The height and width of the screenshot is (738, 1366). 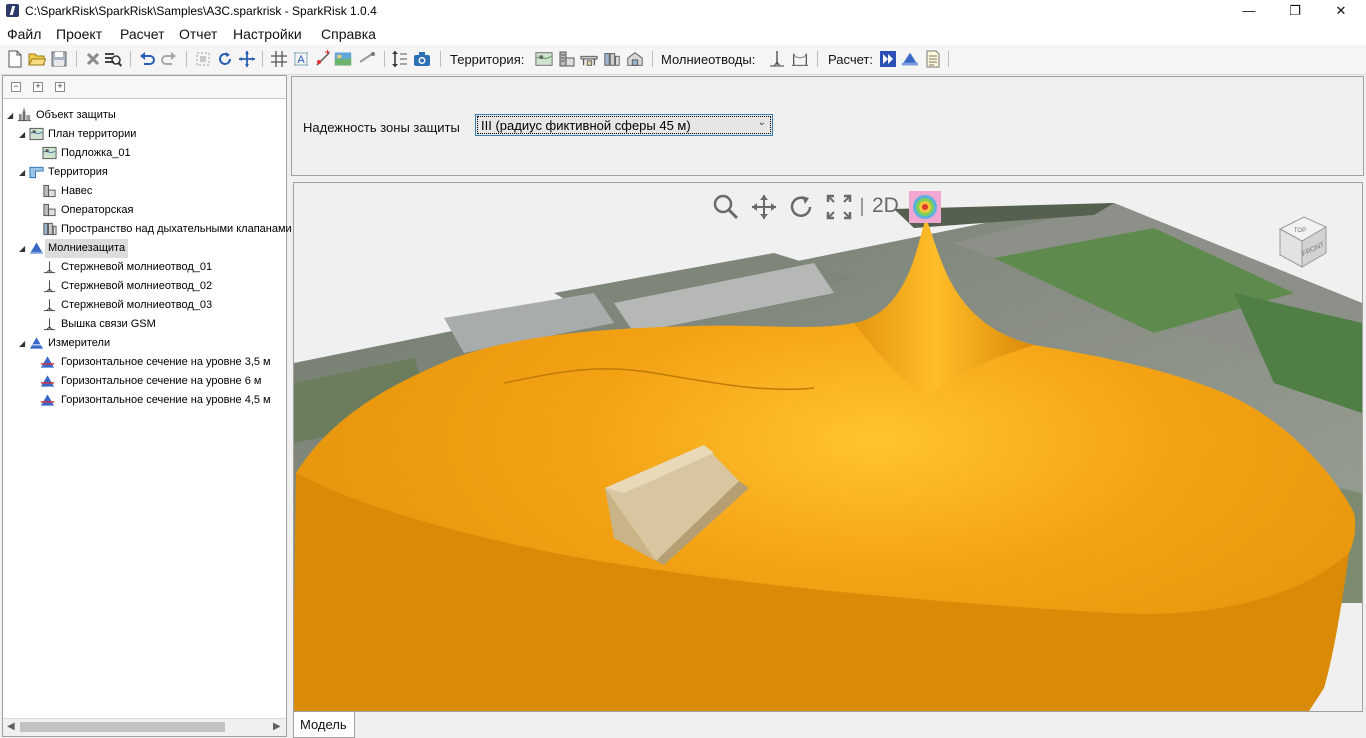 What do you see at coordinates (323, 59) in the screenshot?
I see `draw-point-icon` at bounding box center [323, 59].